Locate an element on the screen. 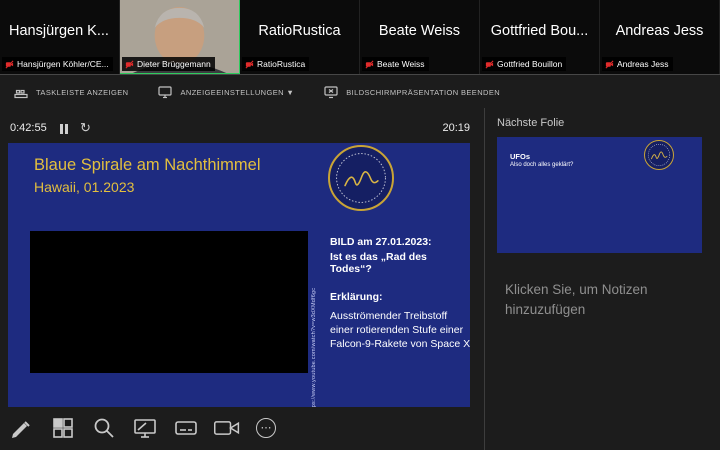  show-taskbar-button: TASKLEISTE ANZEIGEN is located at coordinates (71, 92).